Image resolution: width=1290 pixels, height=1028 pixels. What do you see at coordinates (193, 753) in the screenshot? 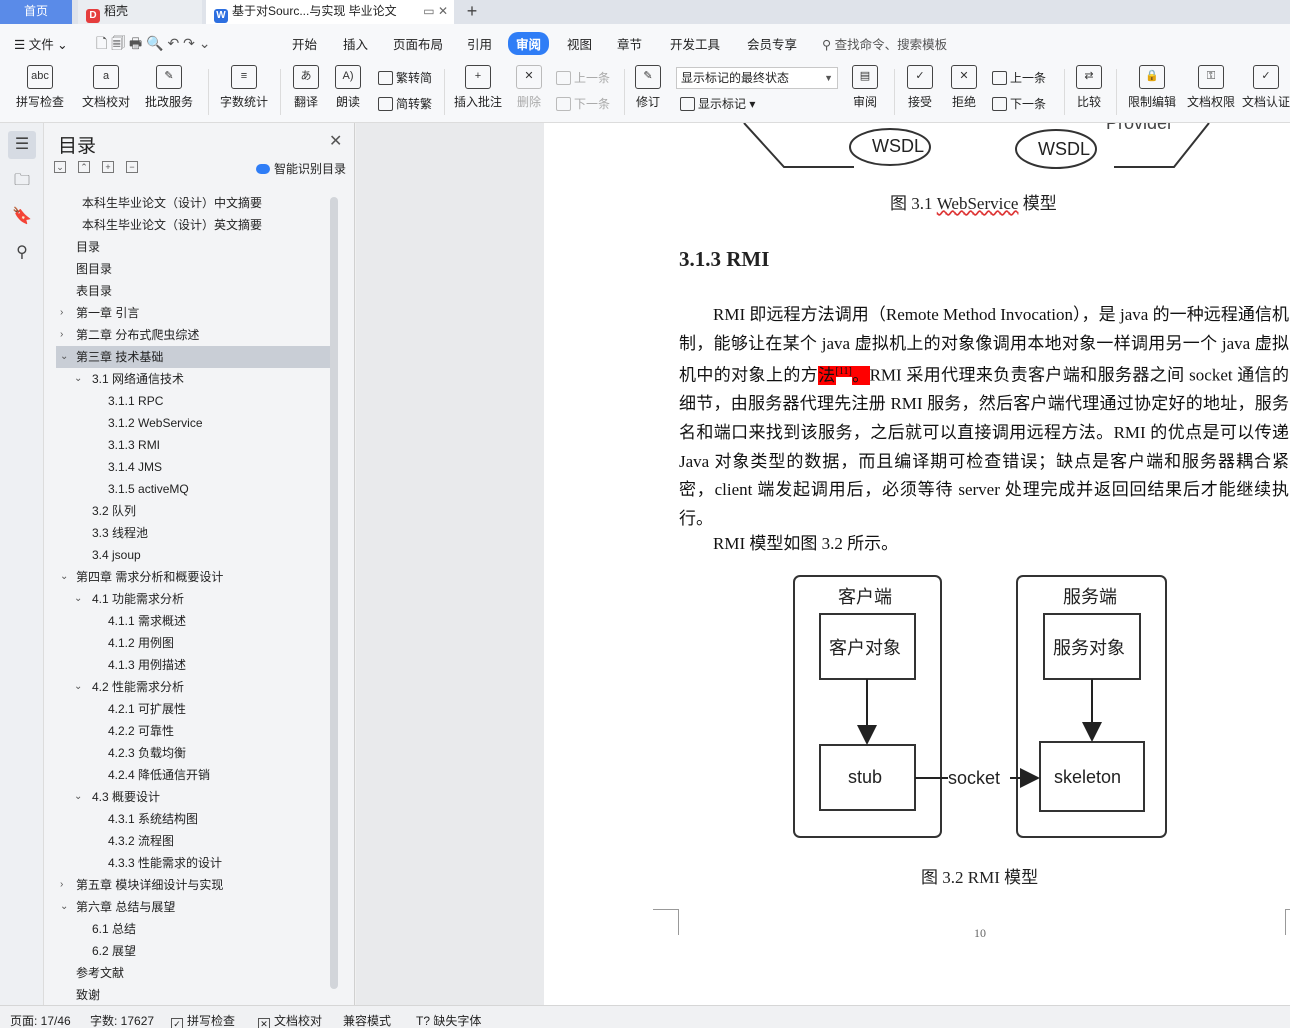
I see `toc-item: 4.2.3 负载均衡` at bounding box center [193, 753].